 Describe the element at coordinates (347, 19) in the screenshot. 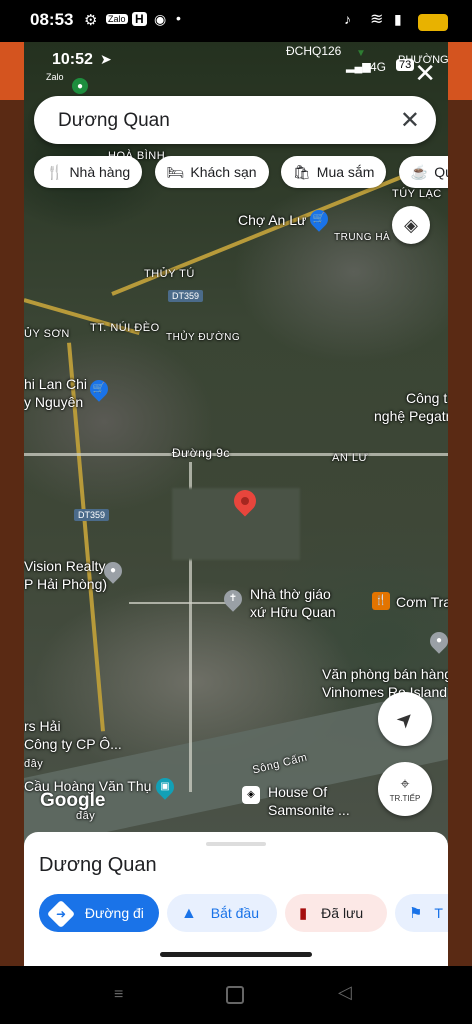

I see `vibrate-icon: ♪` at that location.